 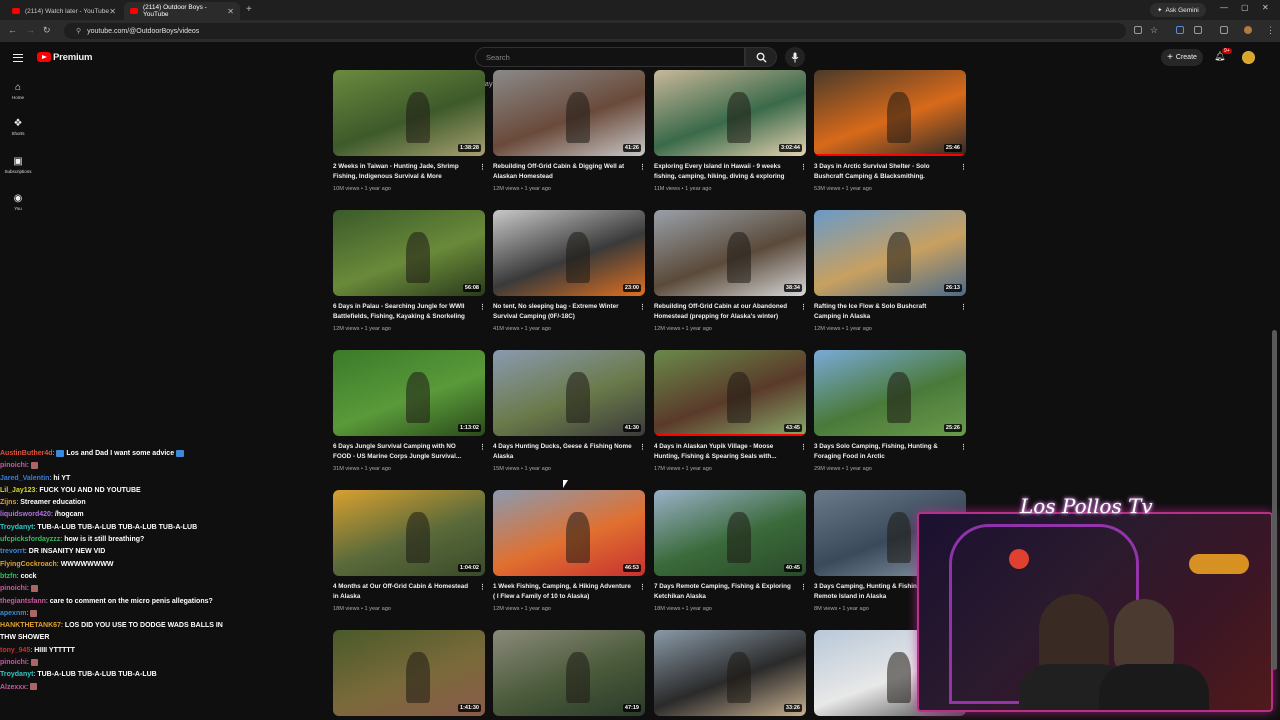 What do you see at coordinates (44, 57) in the screenshot?
I see `youtube-logo-icon` at bounding box center [44, 57].